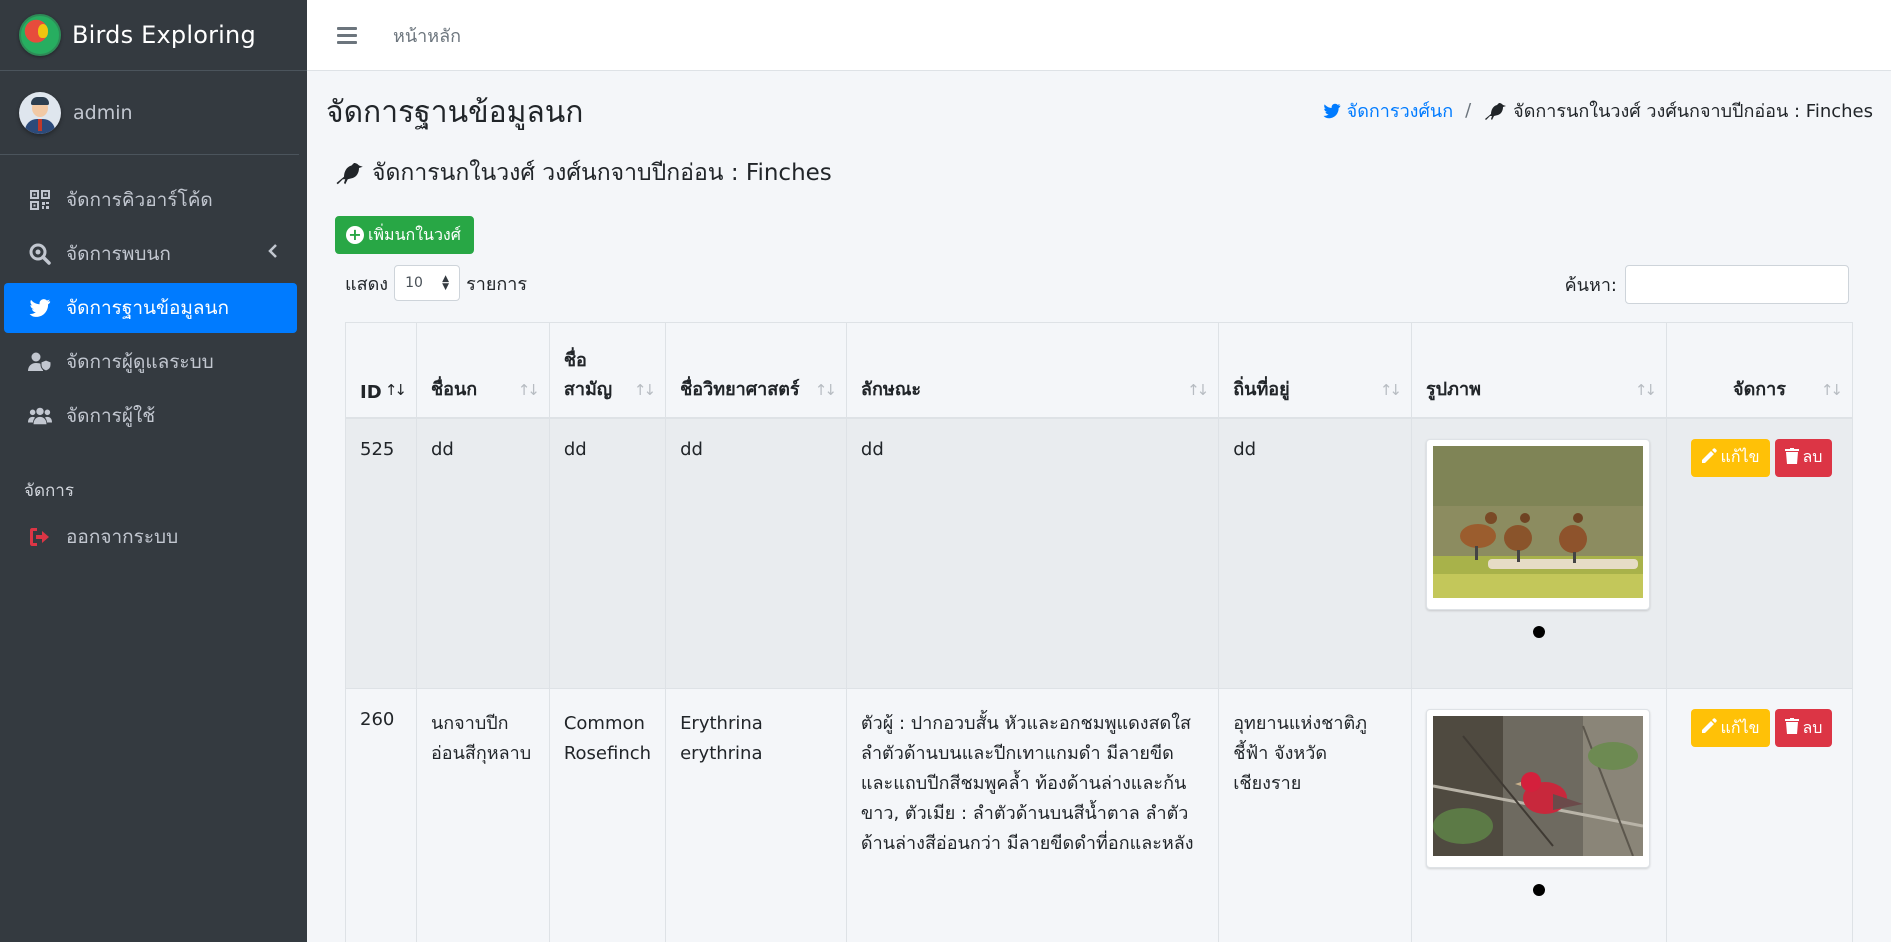  What do you see at coordinates (118, 254) in the screenshot?
I see `sidebar-item-label: จัดการพบนก` at bounding box center [118, 254].